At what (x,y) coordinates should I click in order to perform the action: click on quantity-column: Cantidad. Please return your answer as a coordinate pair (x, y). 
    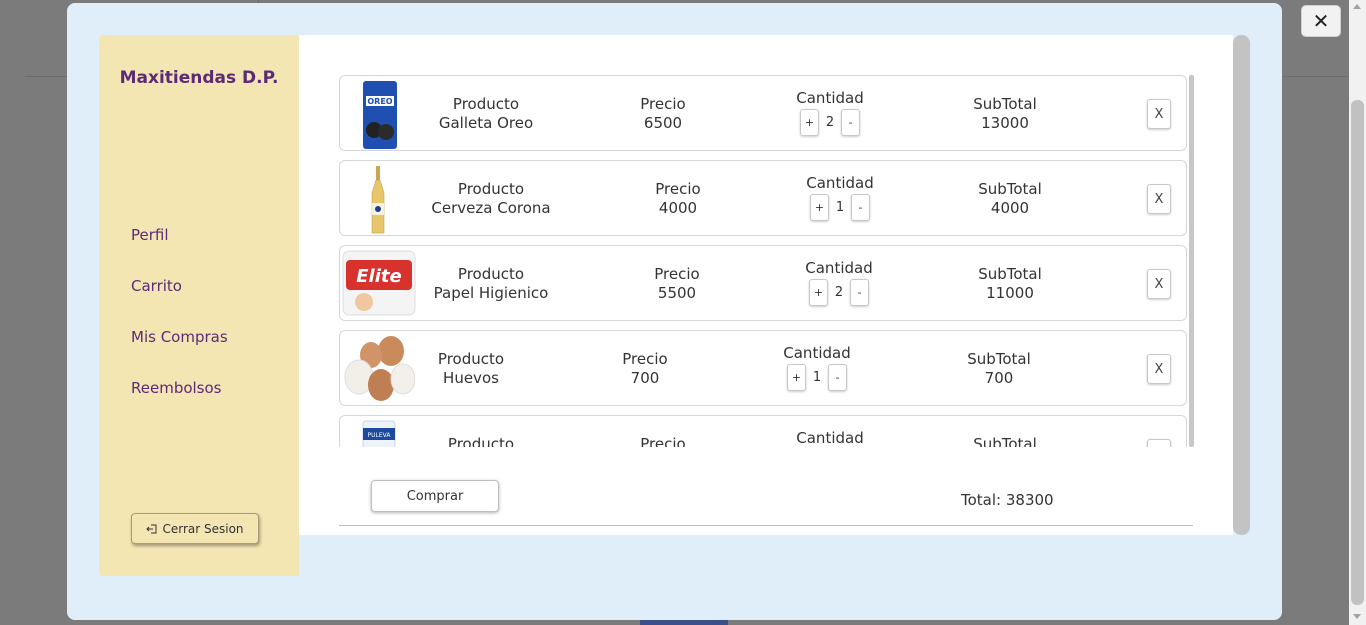
    Looking at the image, I should click on (830, 438).